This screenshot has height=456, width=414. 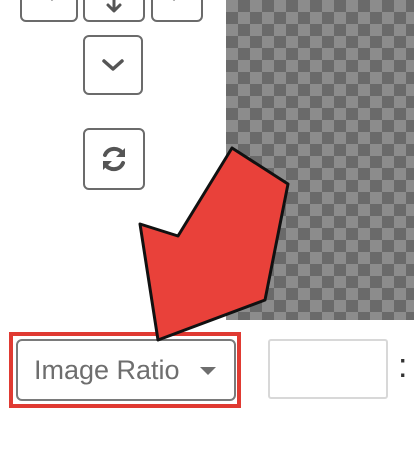 I want to click on reset-button, so click(x=114, y=159).